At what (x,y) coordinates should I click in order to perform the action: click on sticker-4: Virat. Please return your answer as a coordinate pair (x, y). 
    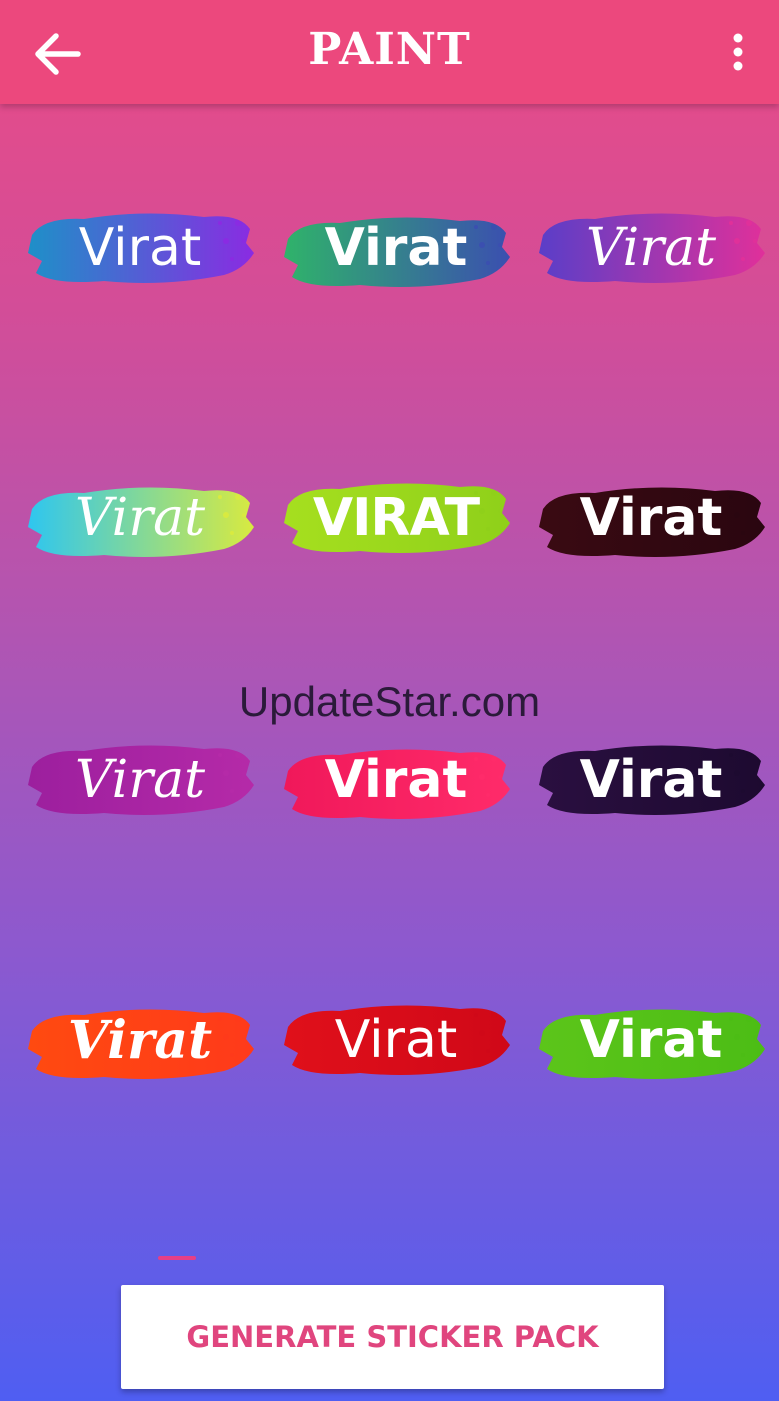
    Looking at the image, I should click on (140, 518).